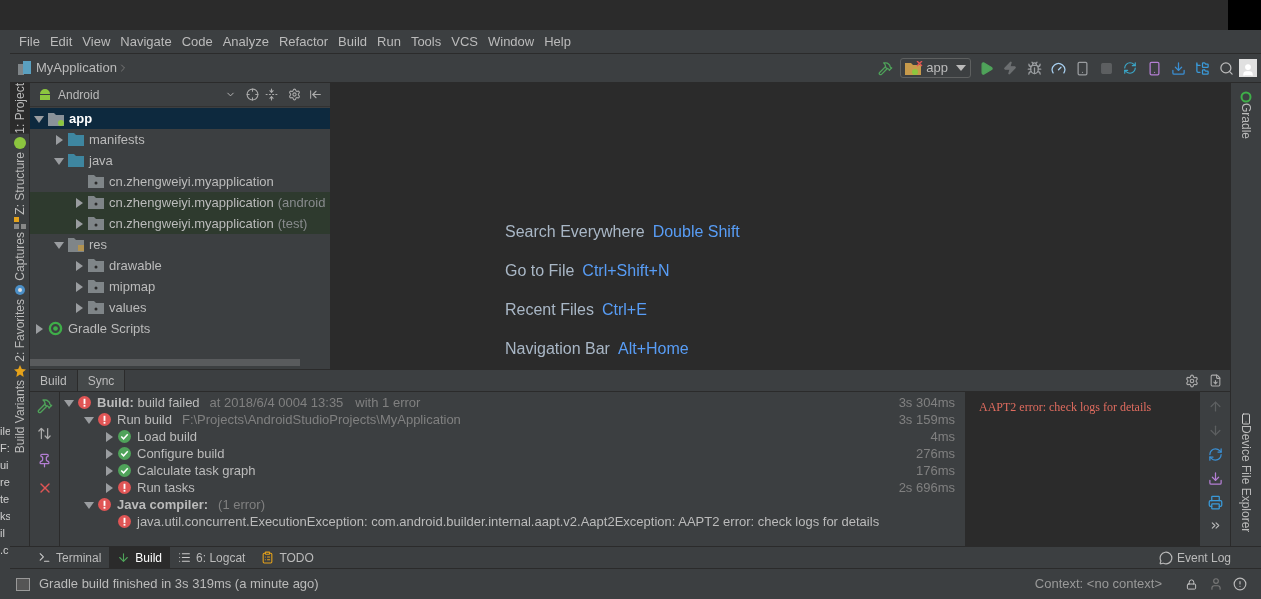  I want to click on build-step-text: java.util.concurrent.ExecutionException: com.android.builder.internal.aapt.v2.Aapt2Exception: AAPT2 error: check logs for details, so click(508, 521).